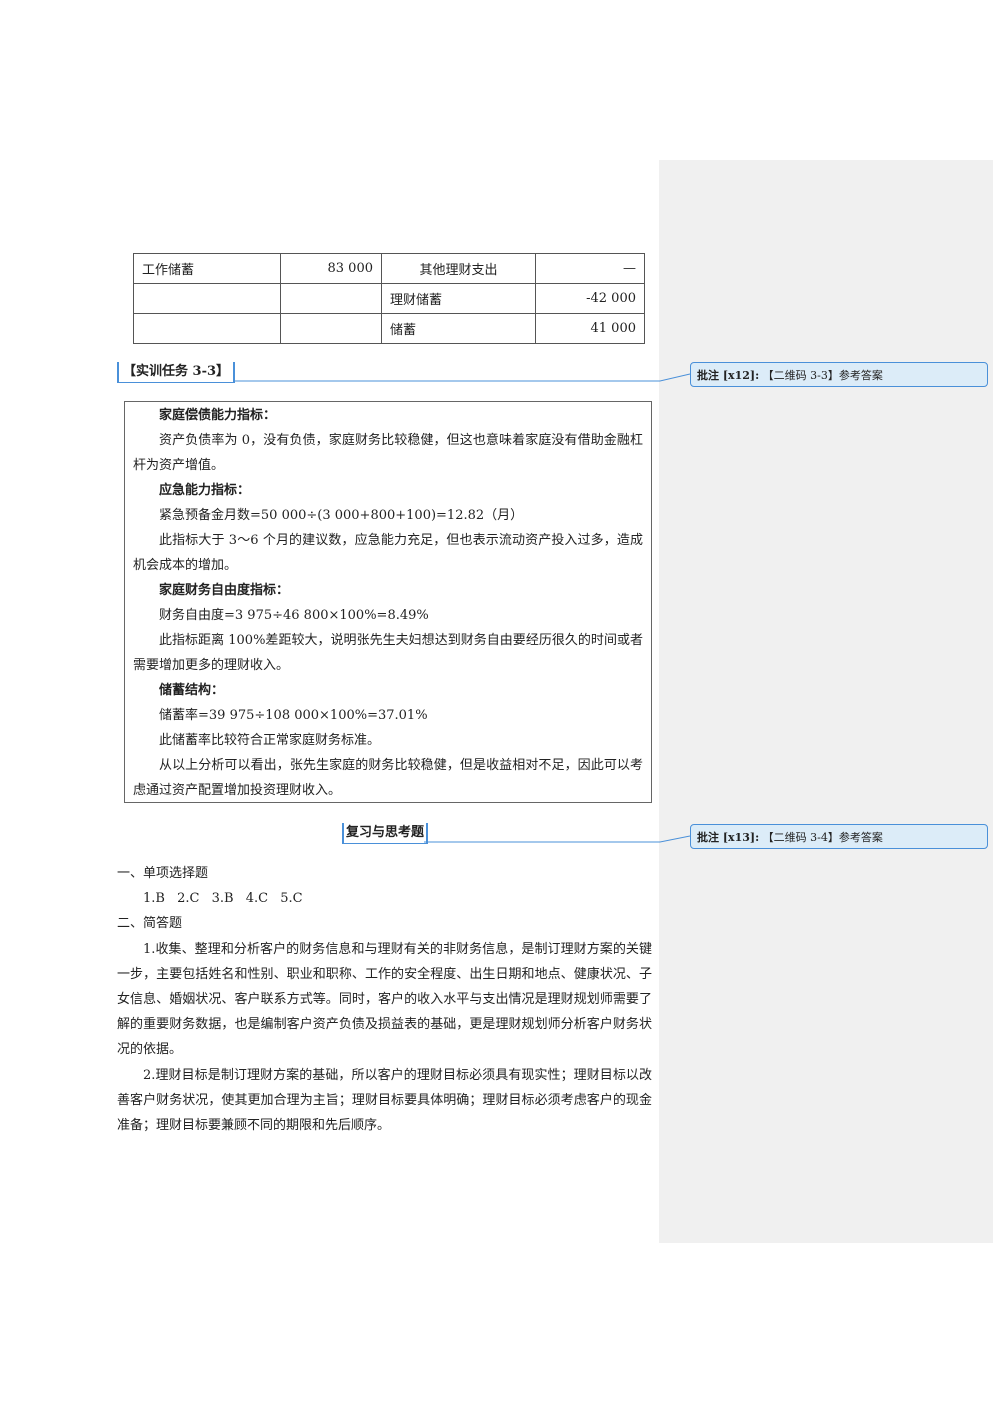 This screenshot has height=1404, width=993. What do you see at coordinates (257, 899) in the screenshot?
I see `choice-answer: 4.C` at bounding box center [257, 899].